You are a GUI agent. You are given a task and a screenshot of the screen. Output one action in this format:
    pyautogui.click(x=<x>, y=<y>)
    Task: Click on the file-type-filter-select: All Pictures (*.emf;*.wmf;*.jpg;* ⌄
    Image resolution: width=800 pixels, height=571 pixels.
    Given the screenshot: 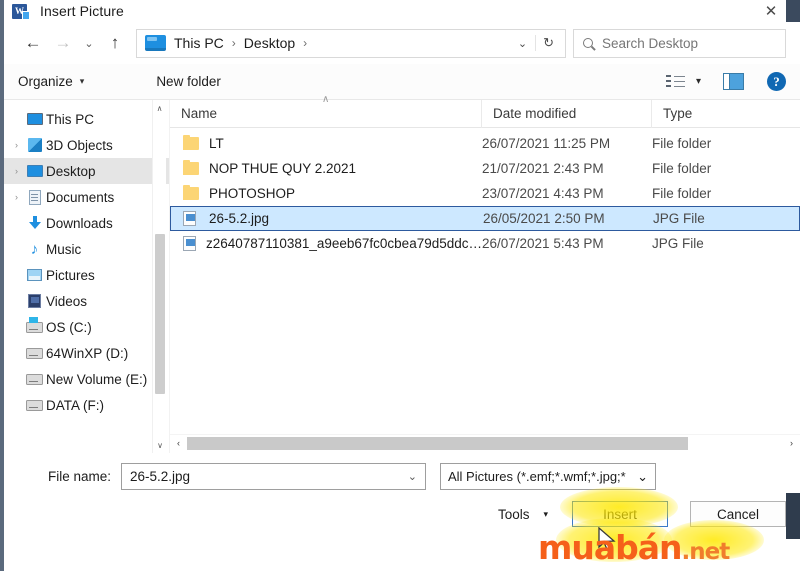 What is the action you would take?
    pyautogui.click(x=548, y=476)
    